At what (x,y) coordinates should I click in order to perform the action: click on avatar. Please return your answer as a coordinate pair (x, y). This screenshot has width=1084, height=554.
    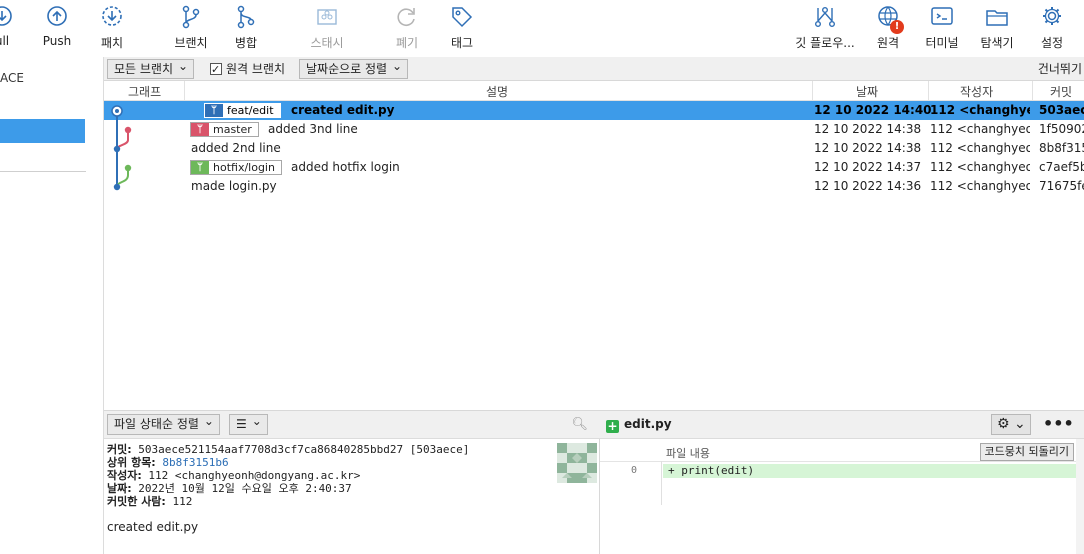
    Looking at the image, I should click on (577, 463).